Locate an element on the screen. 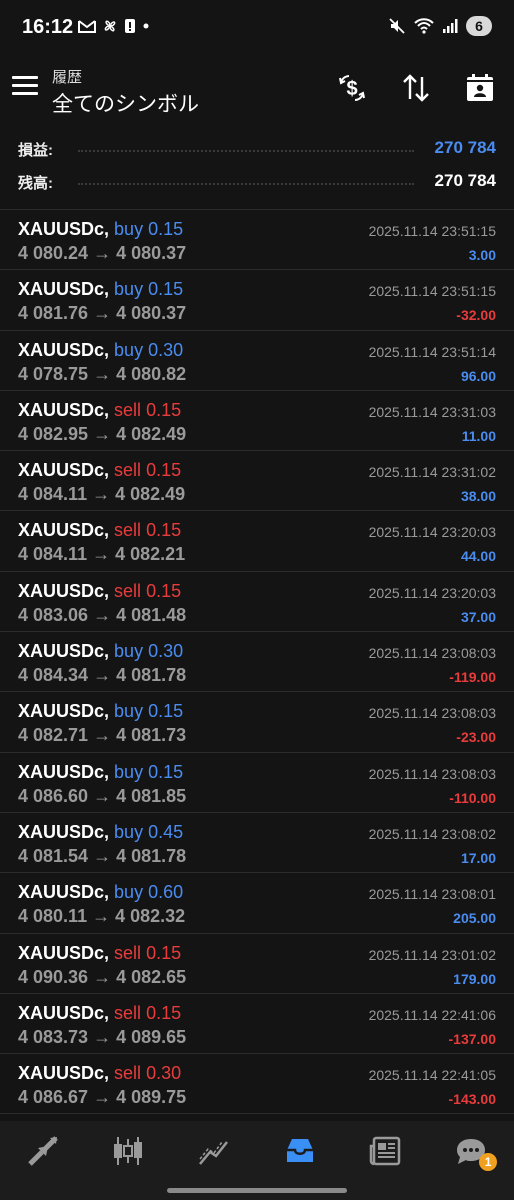 This screenshot has height=1200, width=514. page-title: 全てのシンボル is located at coordinates (125, 103).